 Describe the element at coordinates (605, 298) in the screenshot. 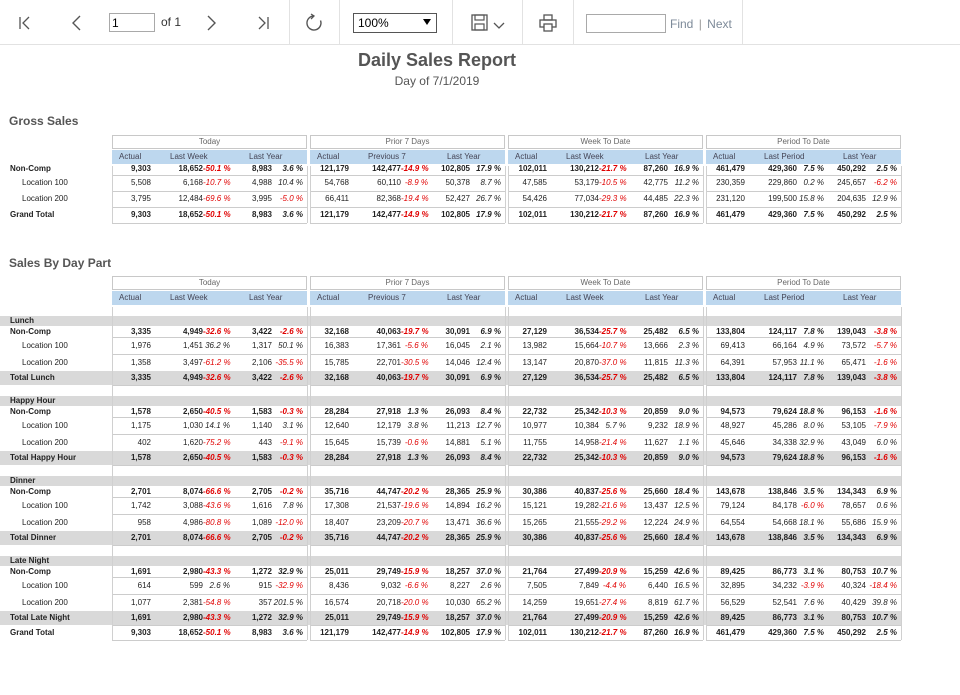

I see `column-subheader-row: Actual Last Week Last Year` at that location.